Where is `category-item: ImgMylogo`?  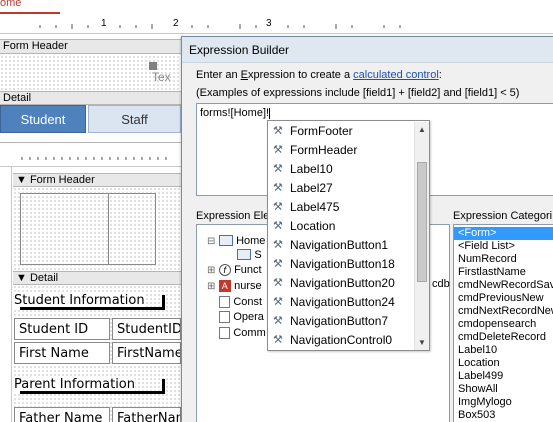
category-item: ImgMylogo is located at coordinates (503, 402).